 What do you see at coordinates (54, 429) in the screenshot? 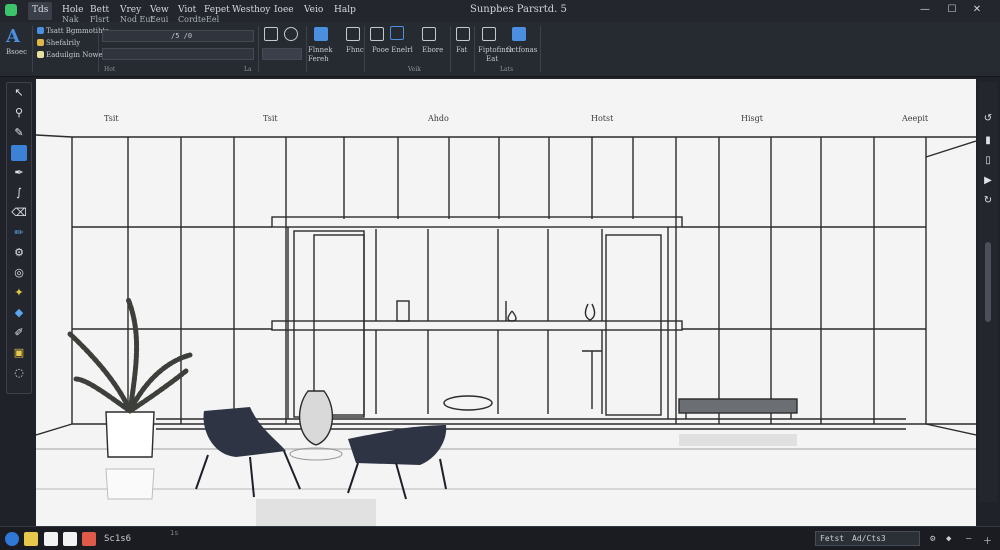
I see `floor-left` at bounding box center [54, 429].